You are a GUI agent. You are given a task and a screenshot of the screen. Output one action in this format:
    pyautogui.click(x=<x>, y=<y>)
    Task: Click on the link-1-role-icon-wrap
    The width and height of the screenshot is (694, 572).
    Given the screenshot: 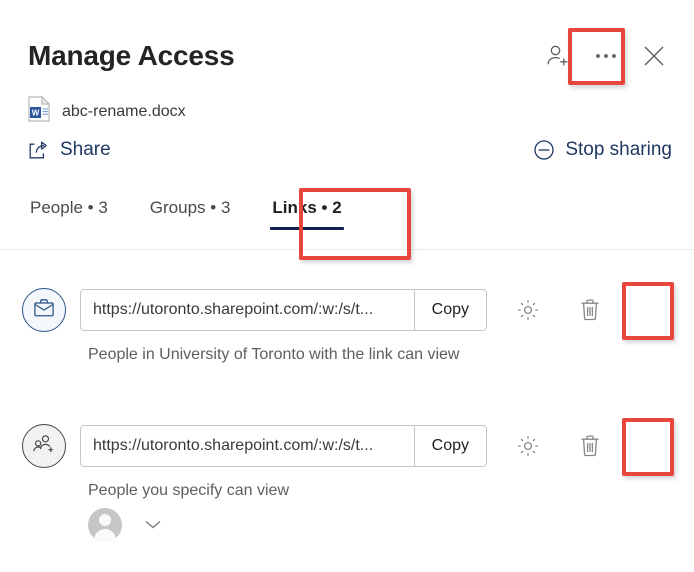 What is the action you would take?
    pyautogui.click(x=44, y=310)
    